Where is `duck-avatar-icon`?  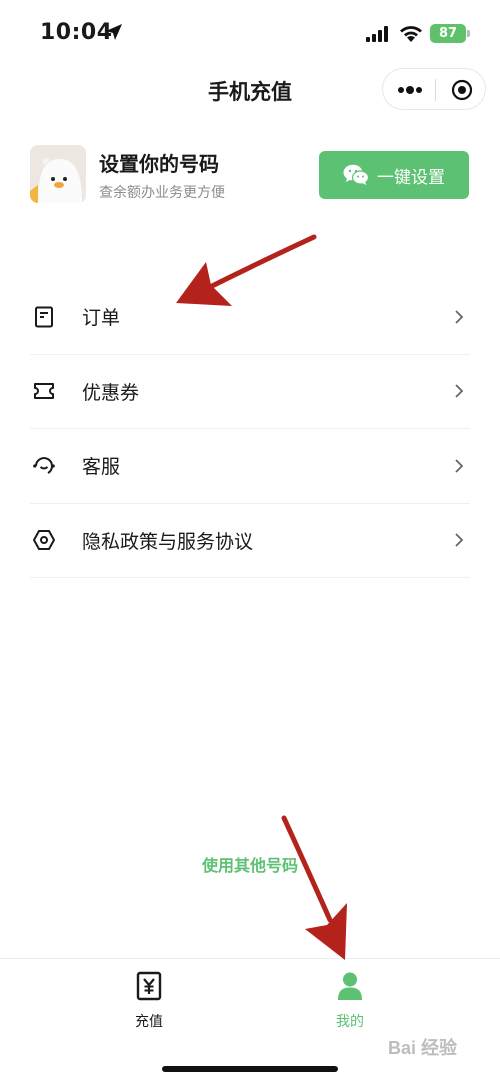
duck-avatar-icon is located at coordinates (58, 174).